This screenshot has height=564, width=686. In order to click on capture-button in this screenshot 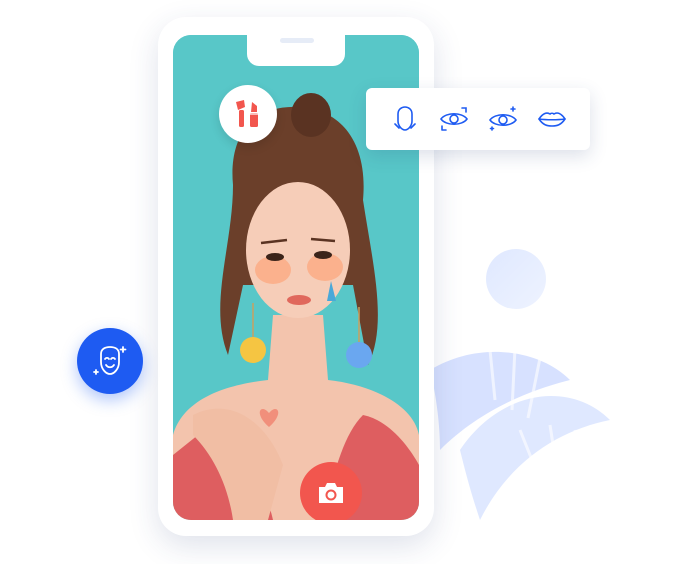, I will do `click(331, 491)`.